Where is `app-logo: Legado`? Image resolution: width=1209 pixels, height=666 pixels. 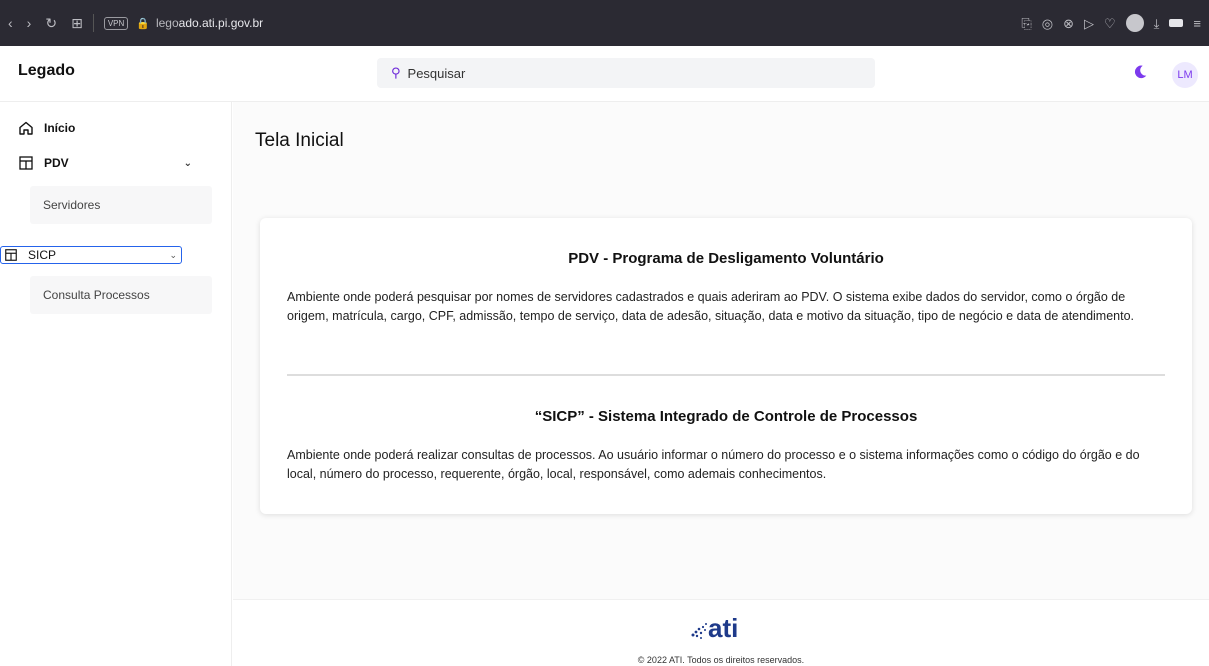
app-logo: Legado is located at coordinates (46, 71).